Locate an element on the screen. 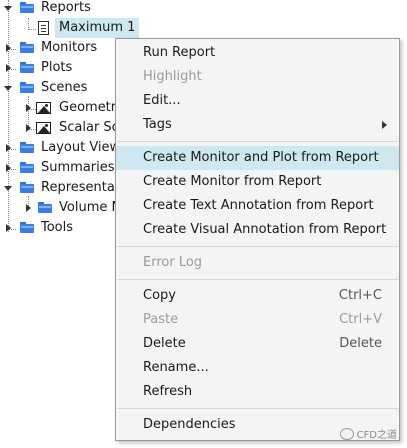 Image resolution: width=407 pixels, height=448 pixels. tree-node-monitors: Monitors is located at coordinates (60, 48).